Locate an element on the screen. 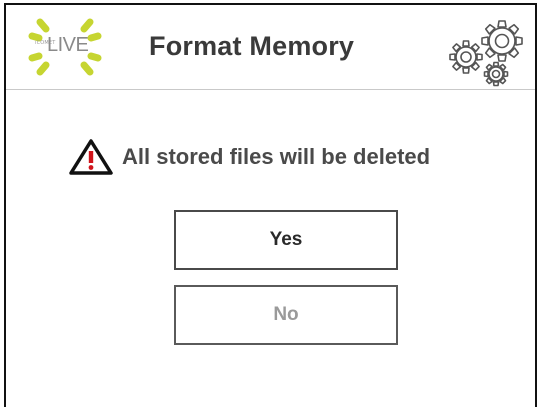  warning-text: All stored files will be deleted is located at coordinates (276, 156).